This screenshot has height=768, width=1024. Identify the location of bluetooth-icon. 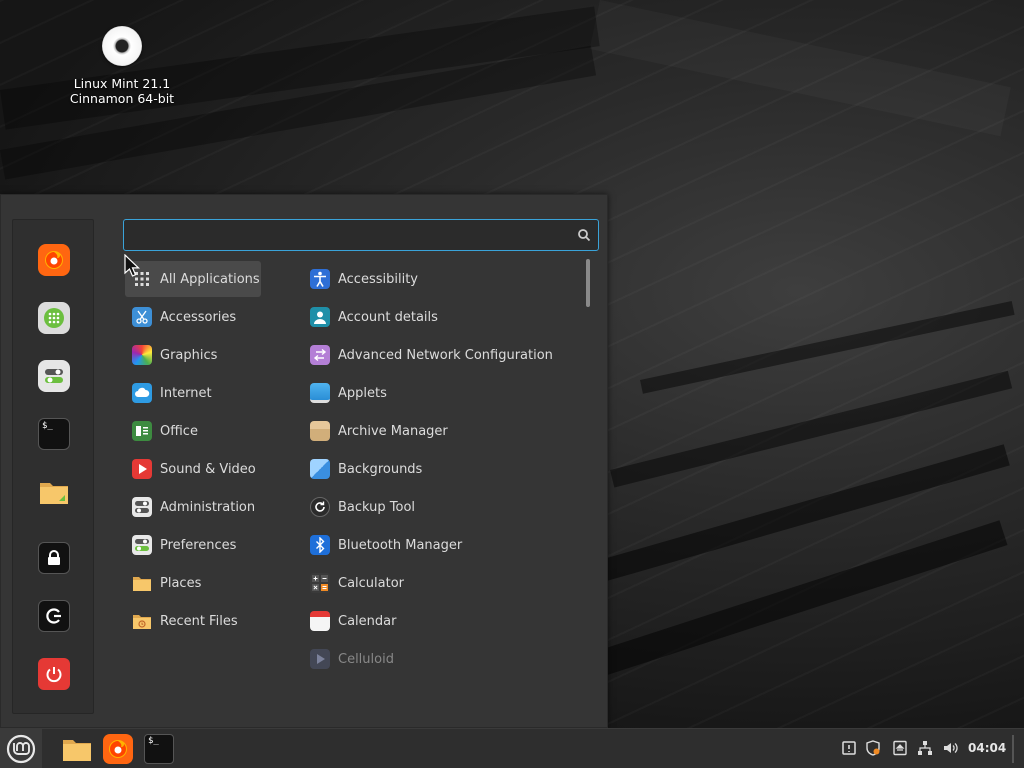
(320, 545).